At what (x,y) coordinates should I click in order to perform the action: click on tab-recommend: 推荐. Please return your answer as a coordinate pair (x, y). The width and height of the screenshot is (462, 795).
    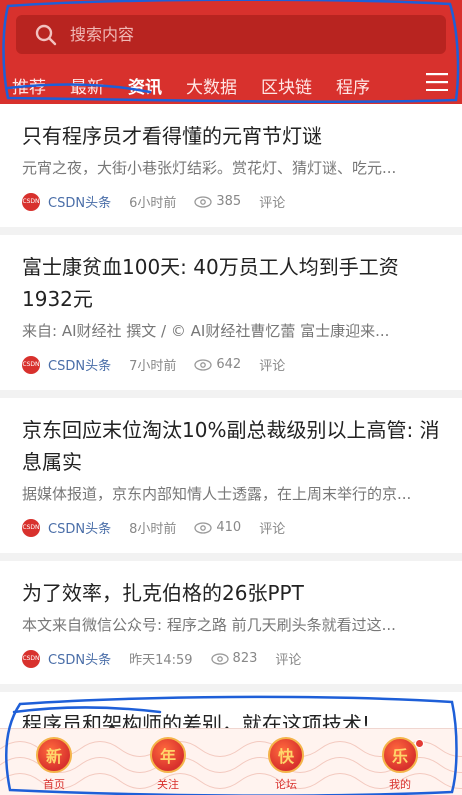
    Looking at the image, I should click on (29, 85).